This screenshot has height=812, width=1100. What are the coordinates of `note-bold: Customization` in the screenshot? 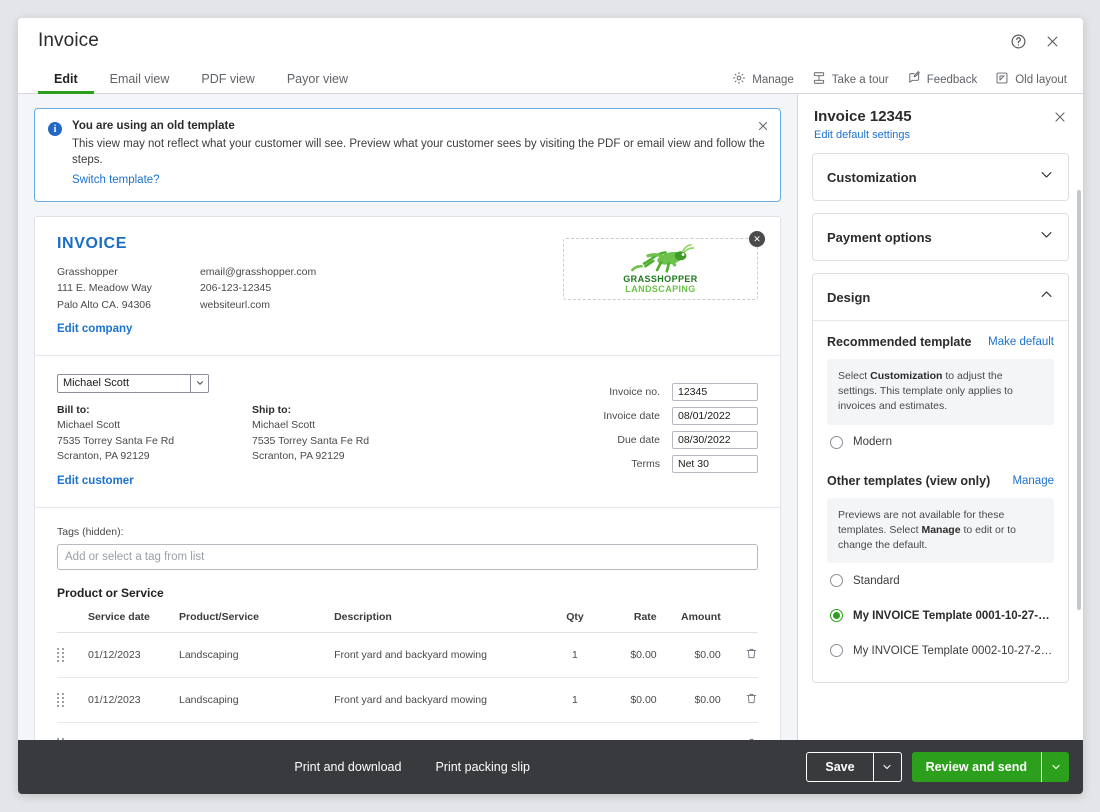 It's located at (906, 376).